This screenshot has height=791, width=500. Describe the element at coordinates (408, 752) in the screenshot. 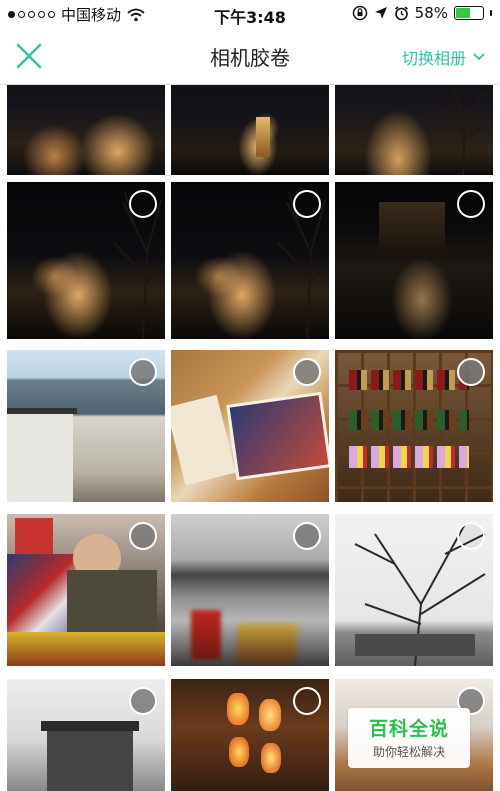

I see `watermark-subtitle: 助你轻松解决` at that location.